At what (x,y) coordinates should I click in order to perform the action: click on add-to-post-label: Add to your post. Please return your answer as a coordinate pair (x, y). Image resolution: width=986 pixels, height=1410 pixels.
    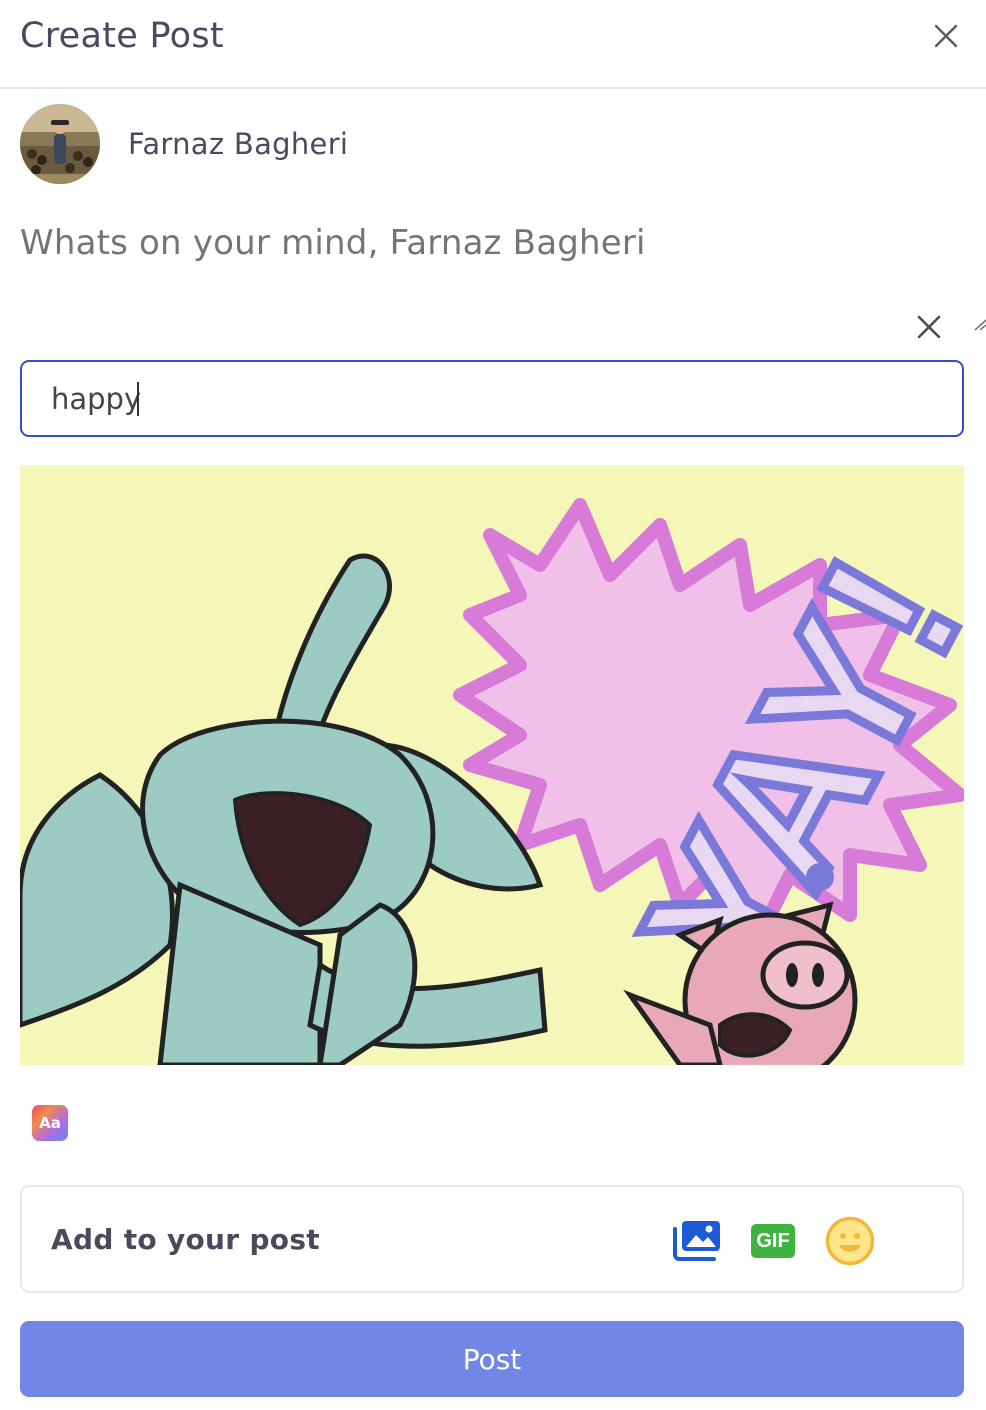
    Looking at the image, I should click on (185, 1239).